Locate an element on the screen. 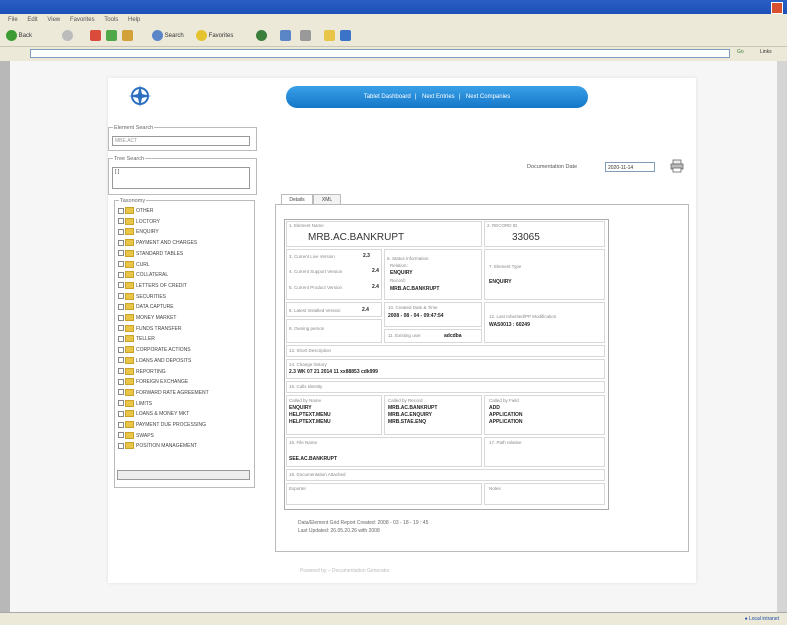  home-button is located at coordinates (127, 36).